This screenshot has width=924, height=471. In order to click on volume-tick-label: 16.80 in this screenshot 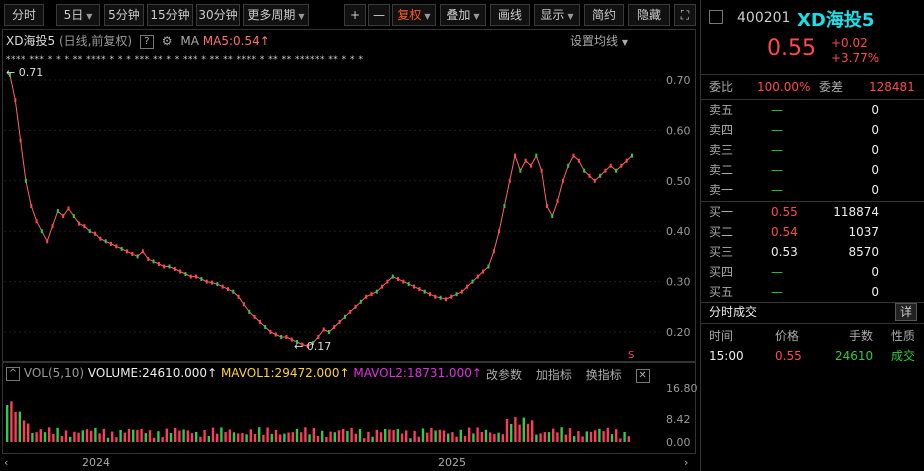, I will do `click(682, 388)`.